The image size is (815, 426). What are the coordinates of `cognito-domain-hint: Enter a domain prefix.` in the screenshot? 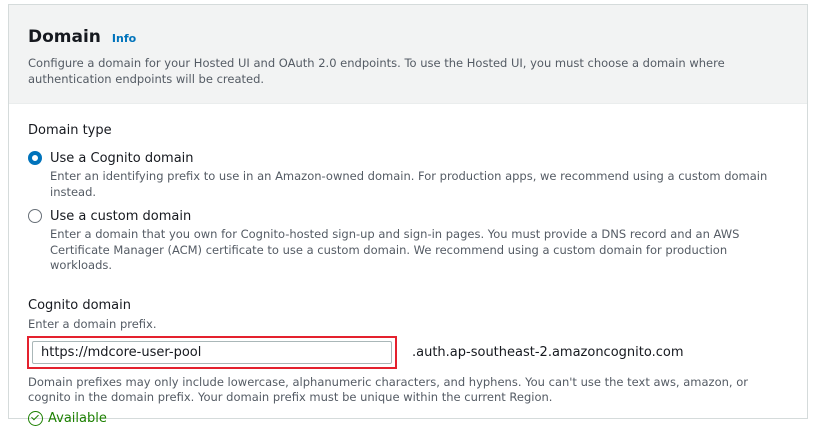 It's located at (92, 323).